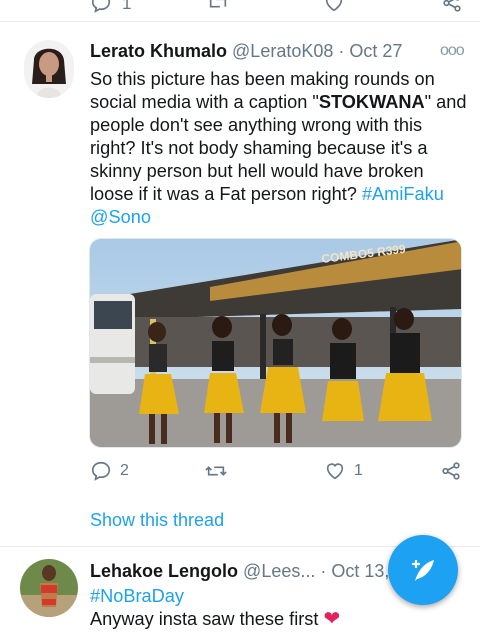 This screenshot has width=480, height=635. Describe the element at coordinates (240, 11) in the screenshot. I see `previous-tweet-actions: 1` at that location.